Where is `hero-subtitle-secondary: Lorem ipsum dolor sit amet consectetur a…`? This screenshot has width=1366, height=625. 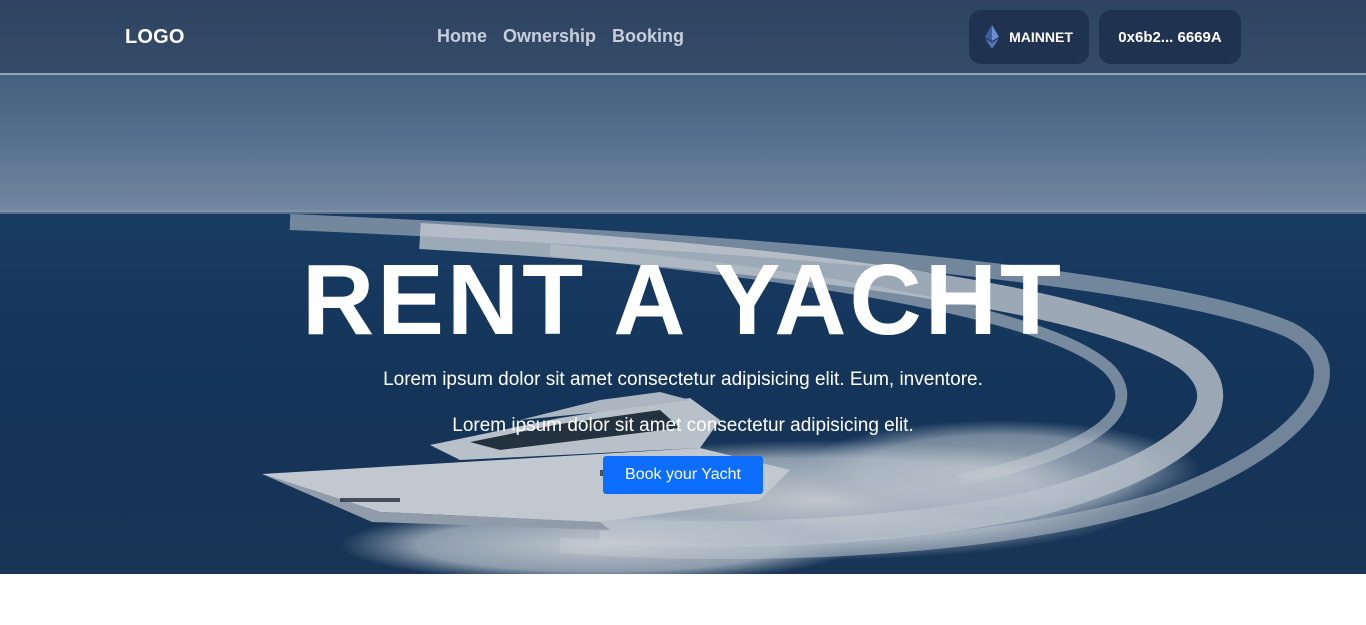 hero-subtitle-secondary: Lorem ipsum dolor sit amet consectetur a… is located at coordinates (683, 425).